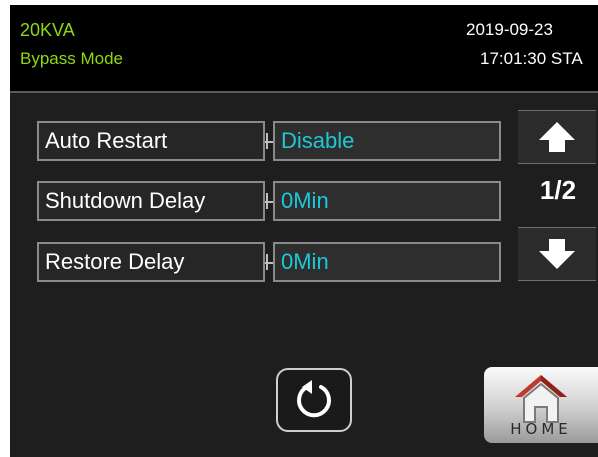 Image resolution: width=598 pixels, height=457 pixels. Describe the element at coordinates (151, 262) in the screenshot. I see `setting-label-restore-delay: Restore Delay` at that location.